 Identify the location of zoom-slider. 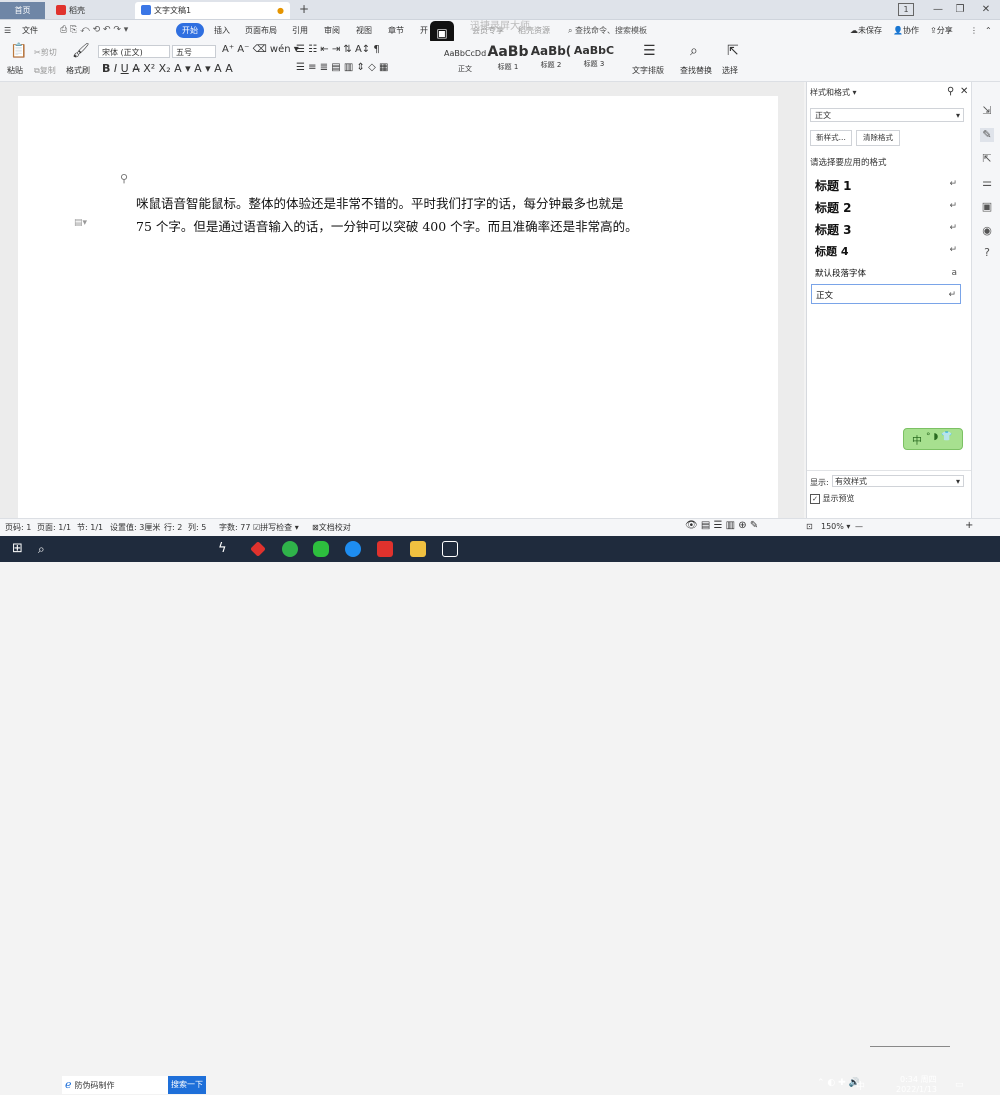
(910, 1046).